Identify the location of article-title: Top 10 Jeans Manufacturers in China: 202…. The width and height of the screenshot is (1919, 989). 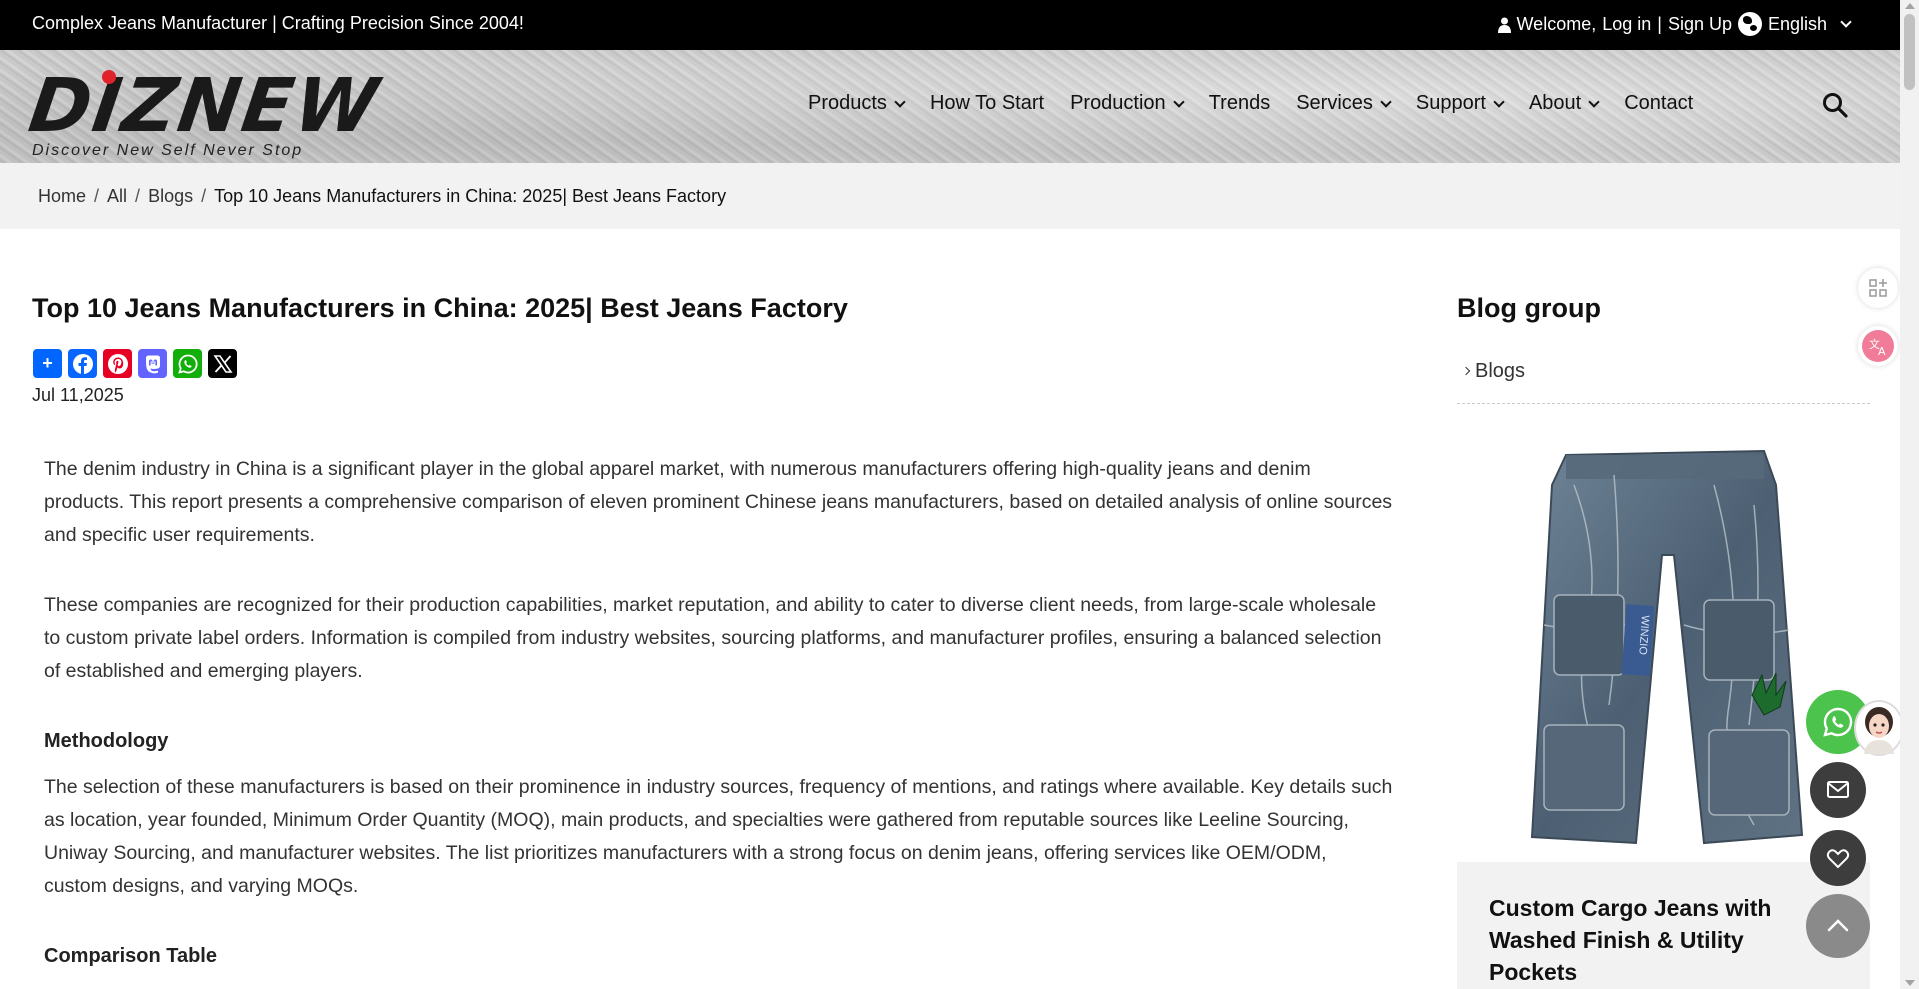
(440, 308).